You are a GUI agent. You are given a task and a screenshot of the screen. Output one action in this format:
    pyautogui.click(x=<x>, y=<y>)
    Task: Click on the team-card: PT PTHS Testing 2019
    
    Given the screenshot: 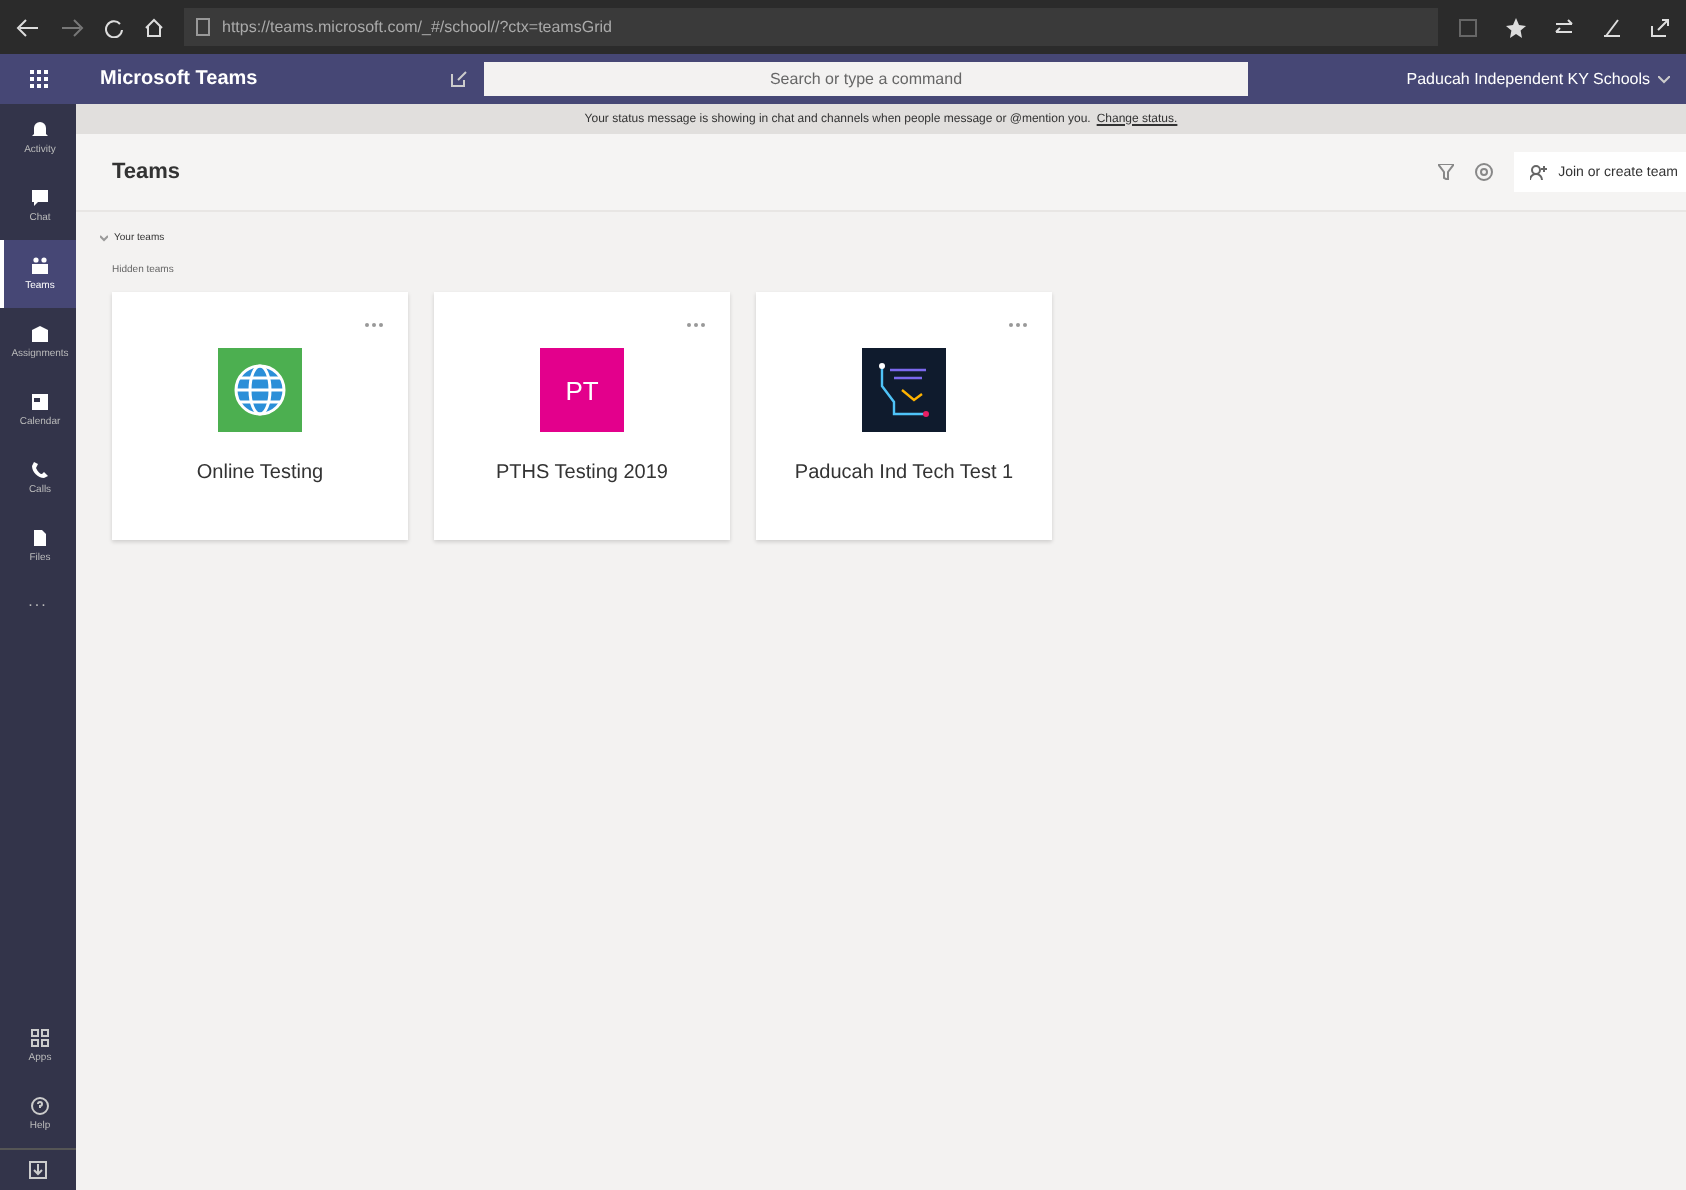 What is the action you would take?
    pyautogui.click(x=582, y=416)
    